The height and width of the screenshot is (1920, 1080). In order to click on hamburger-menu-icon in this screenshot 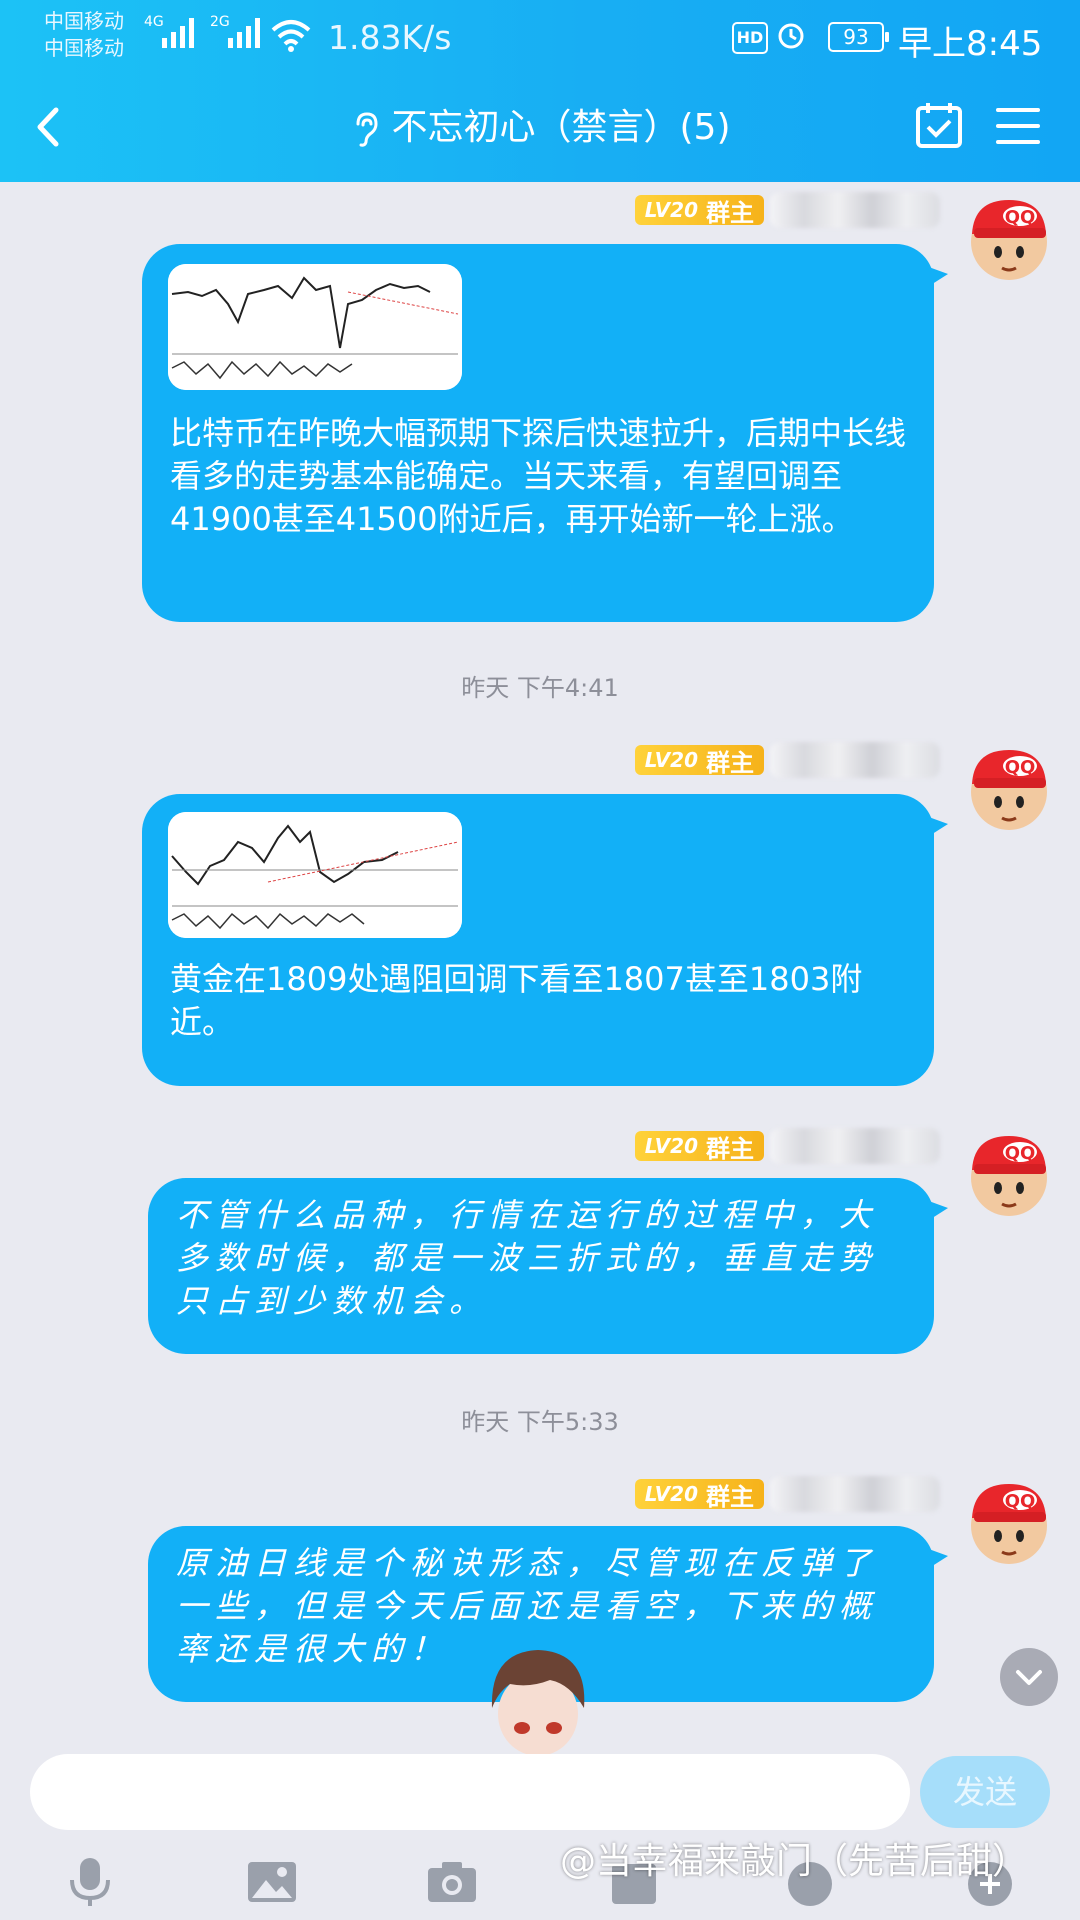, I will do `click(1018, 128)`.